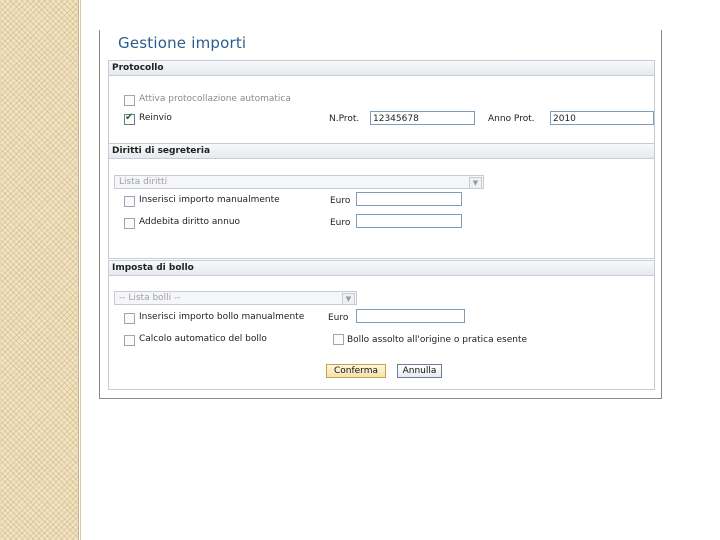 The image size is (720, 540). Describe the element at coordinates (155, 118) in the screenshot. I see `reinvio-label: Reinvio` at that location.